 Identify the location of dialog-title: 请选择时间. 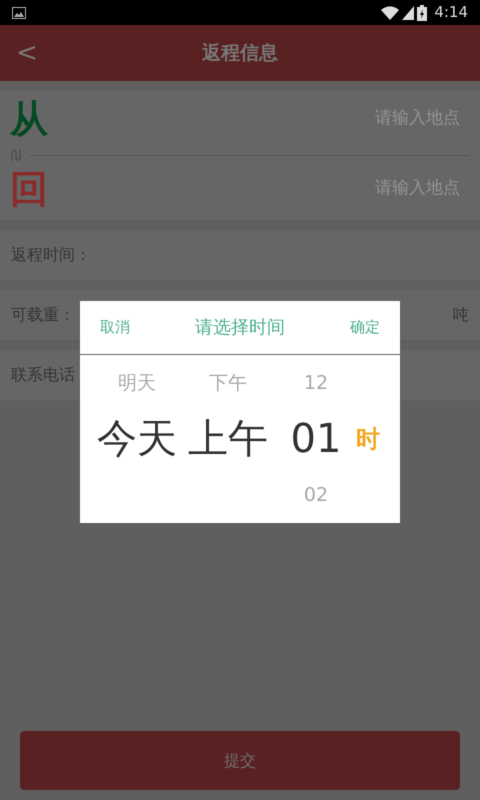
(240, 328).